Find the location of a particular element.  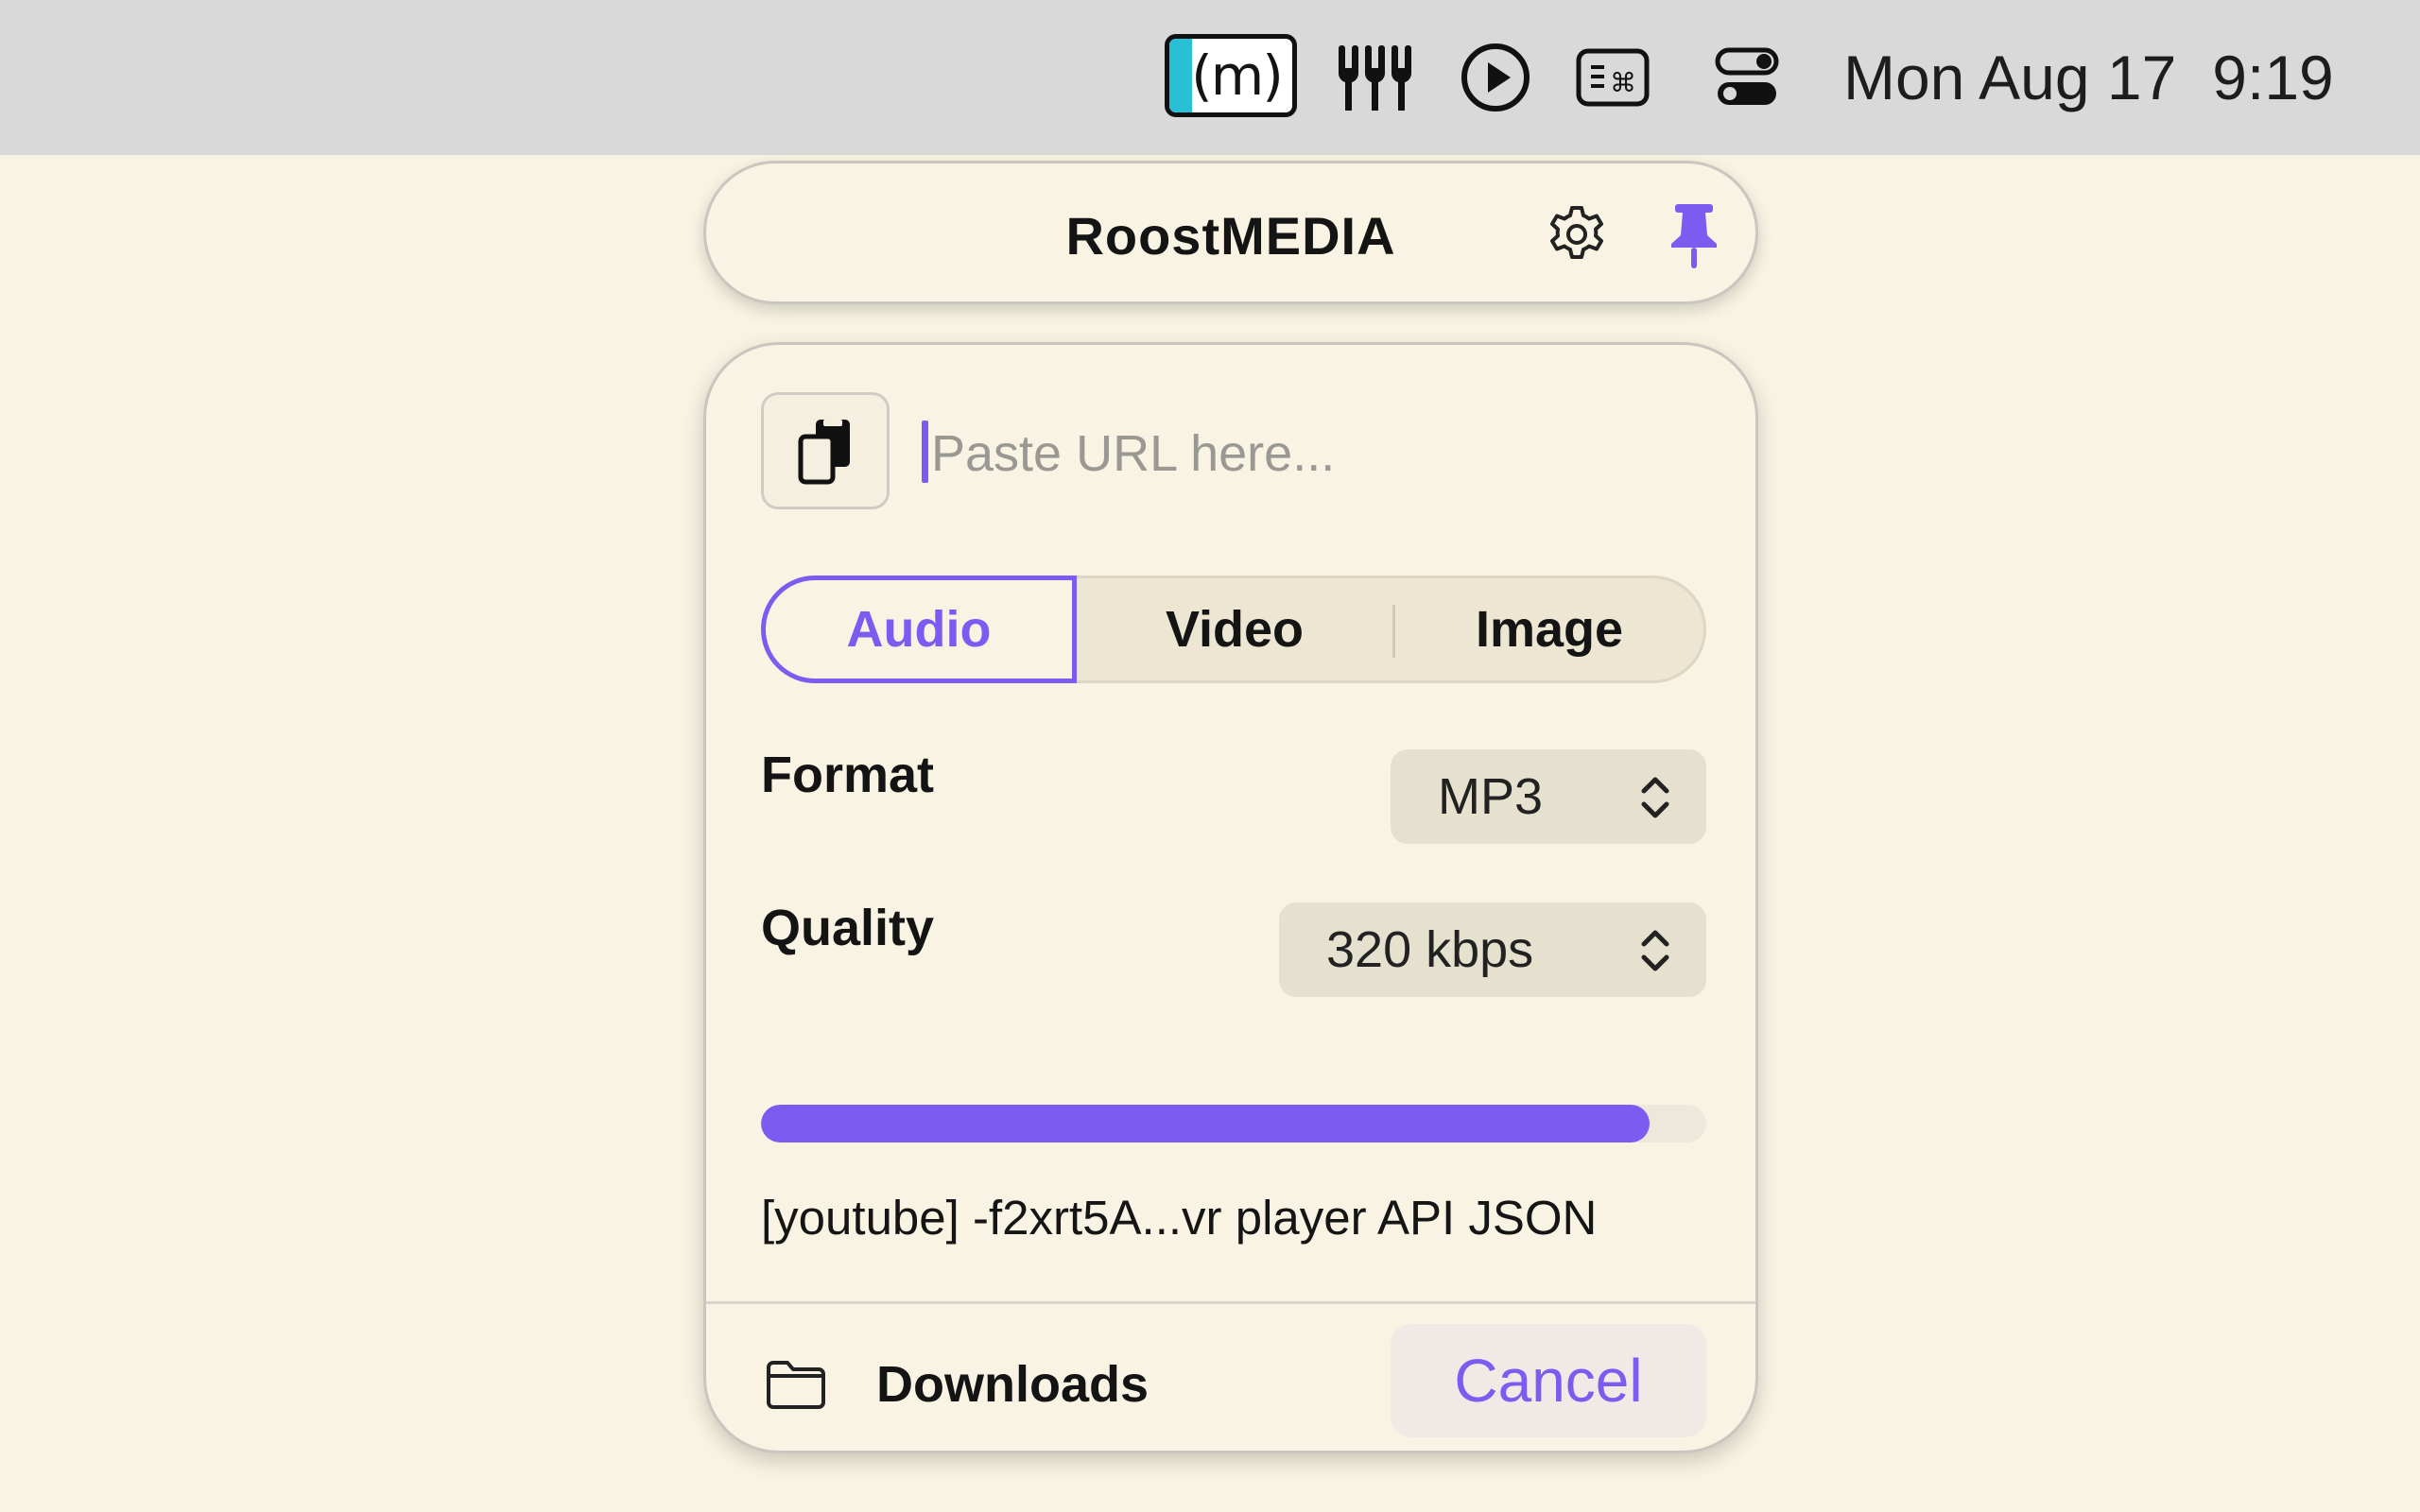

menubar-time: 9:19 is located at coordinates (2273, 77).